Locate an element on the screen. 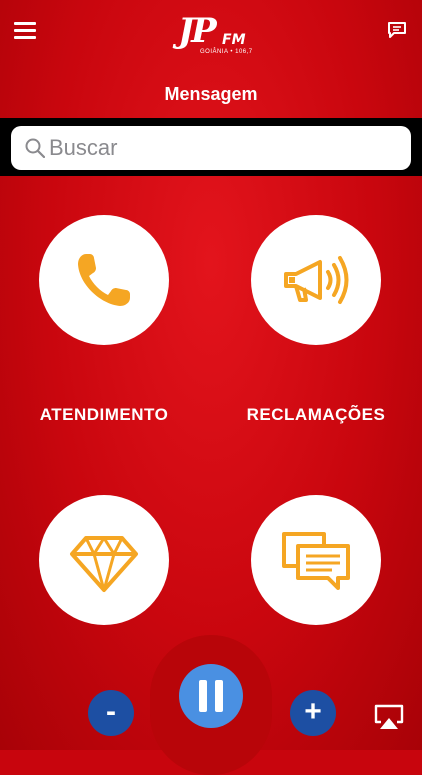 The height and width of the screenshot is (775, 422). airplay-button is located at coordinates (389, 717).